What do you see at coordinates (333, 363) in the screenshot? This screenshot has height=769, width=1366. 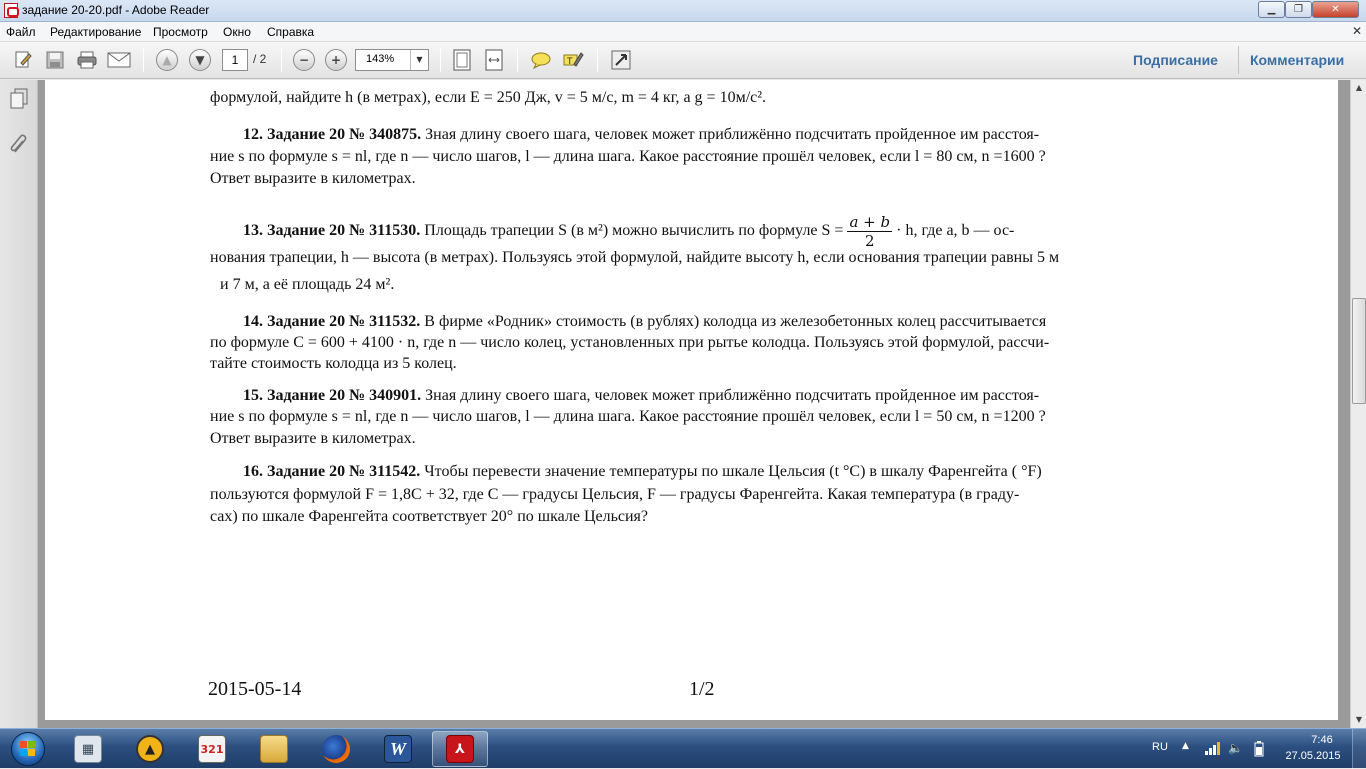 I see `task-14-line-3: тайте стоимость колодца из 5 колец.` at bounding box center [333, 363].